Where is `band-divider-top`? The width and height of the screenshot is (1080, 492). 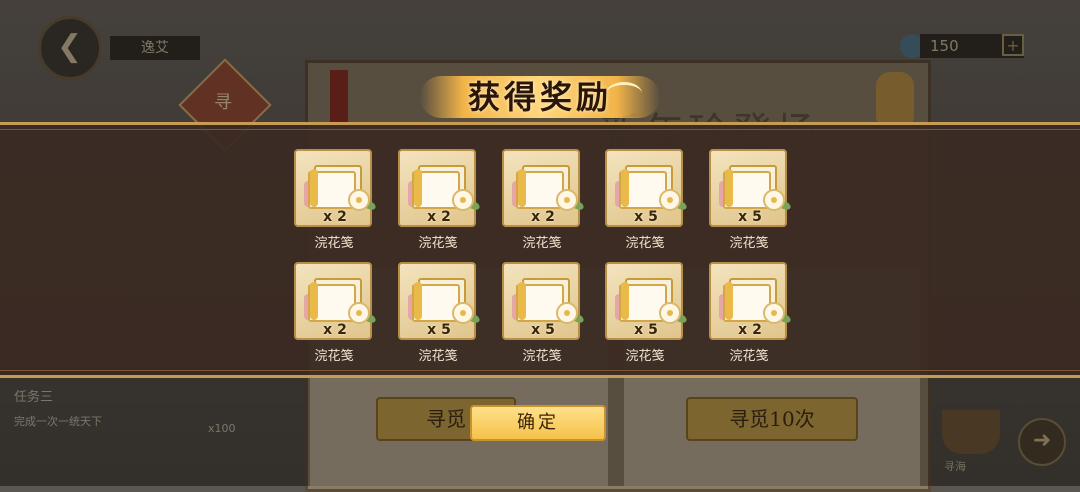
band-divider-top is located at coordinates (540, 129).